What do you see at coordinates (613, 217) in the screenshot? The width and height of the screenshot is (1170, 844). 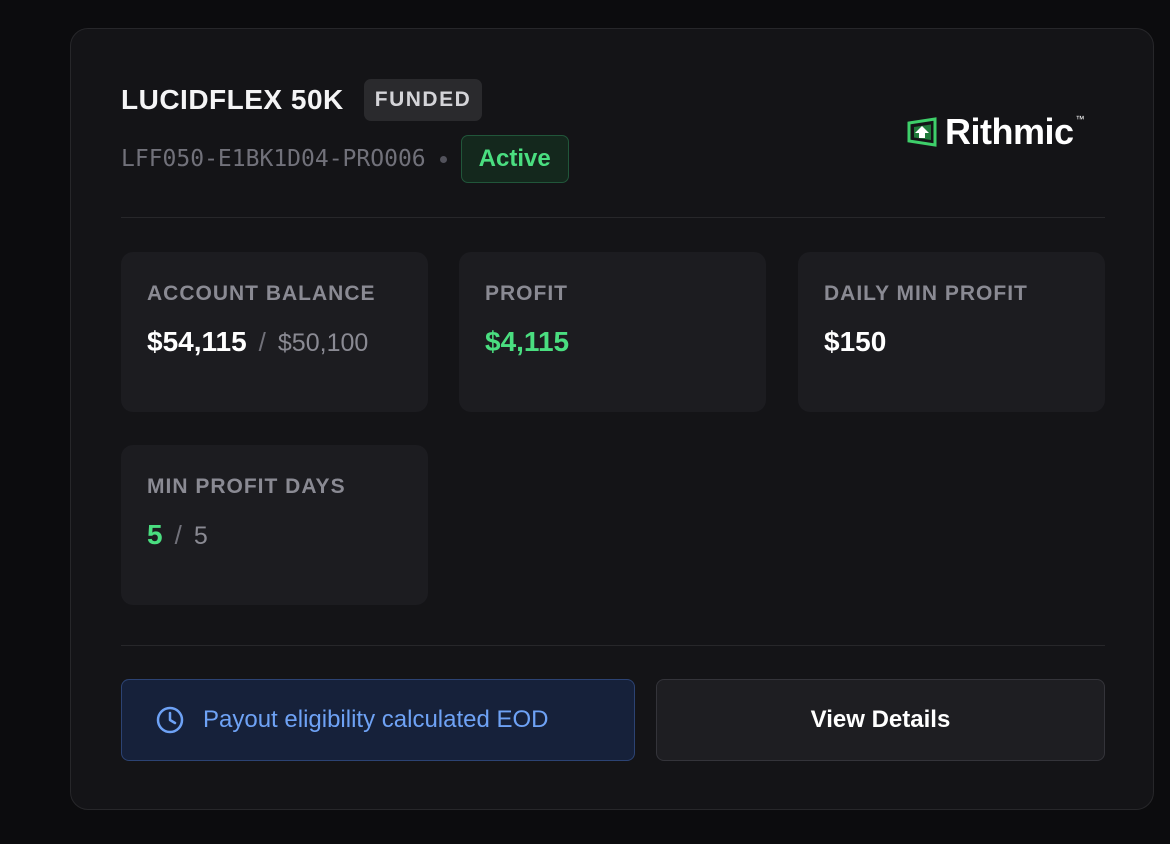 I see `header-divider` at bounding box center [613, 217].